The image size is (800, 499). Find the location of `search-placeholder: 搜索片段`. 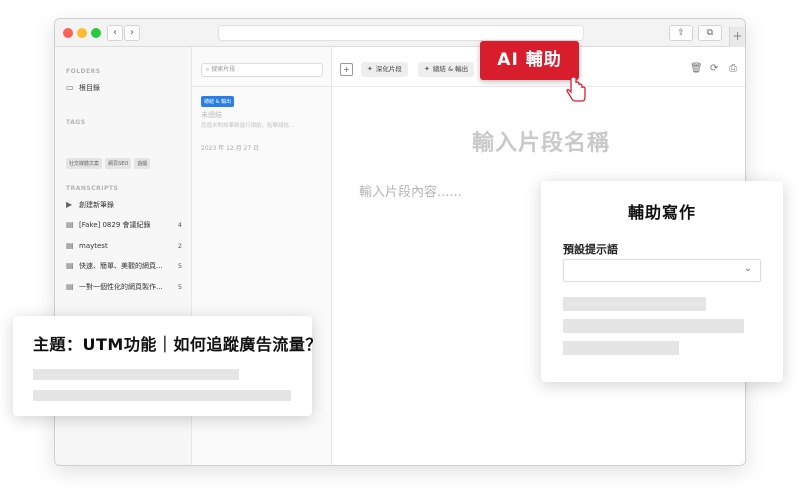

search-placeholder: 搜索片段 is located at coordinates (223, 69).